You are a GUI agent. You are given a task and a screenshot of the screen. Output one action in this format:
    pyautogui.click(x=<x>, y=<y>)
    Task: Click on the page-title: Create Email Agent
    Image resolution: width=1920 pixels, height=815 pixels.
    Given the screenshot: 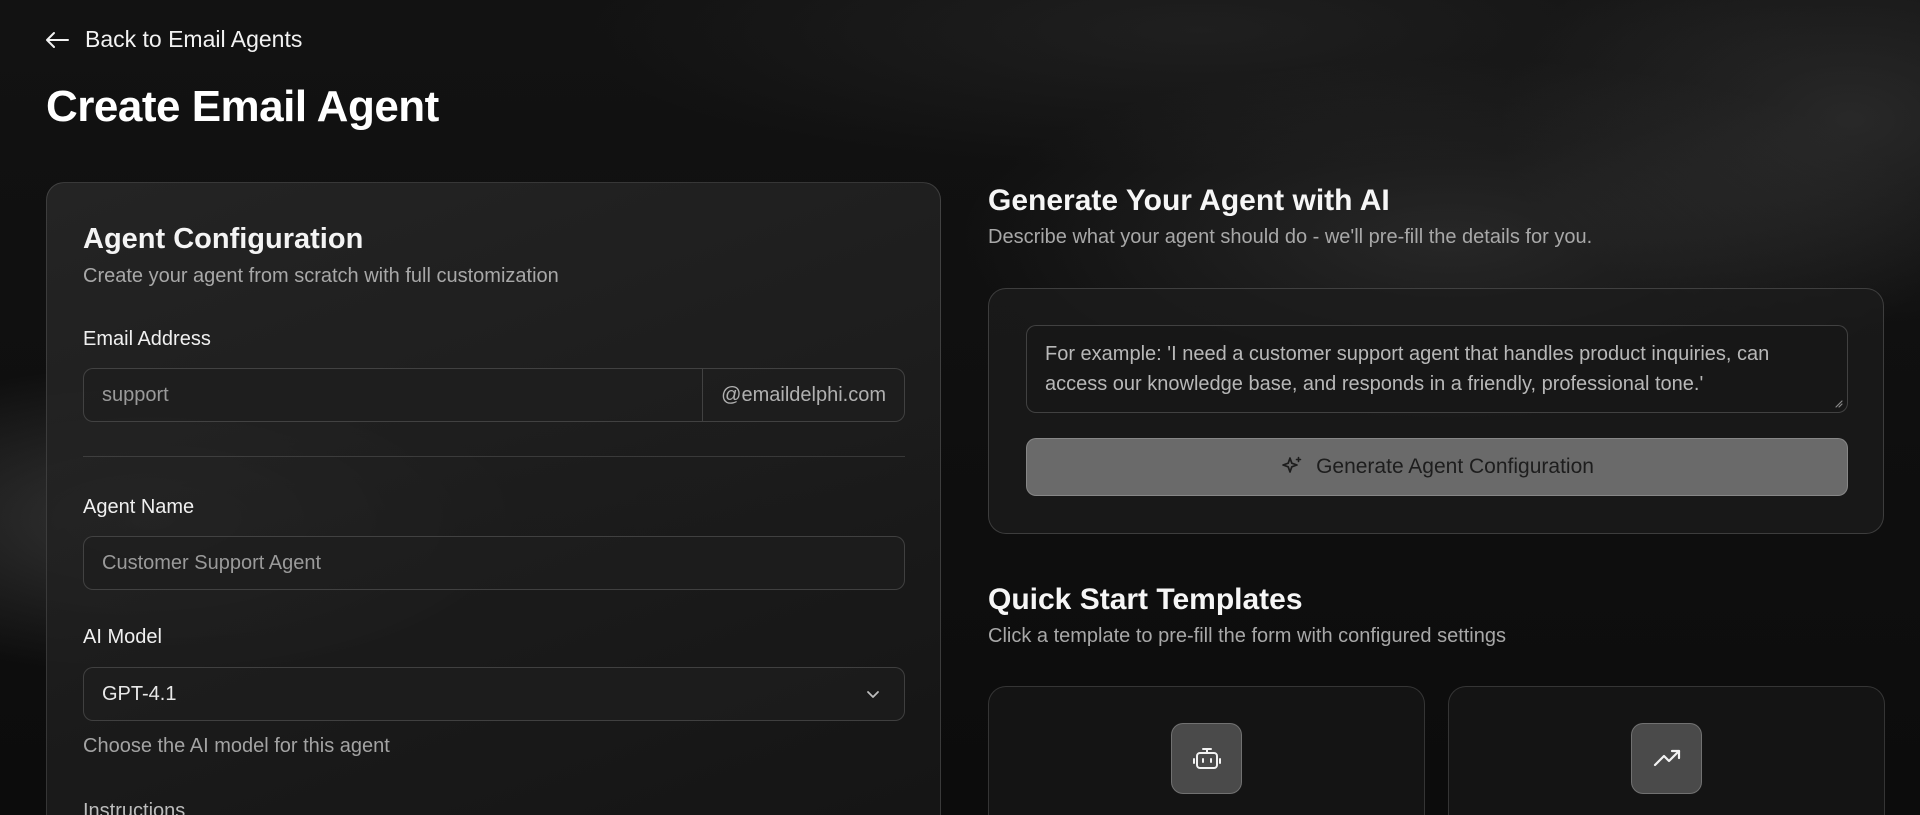 What is the action you would take?
    pyautogui.click(x=242, y=106)
    